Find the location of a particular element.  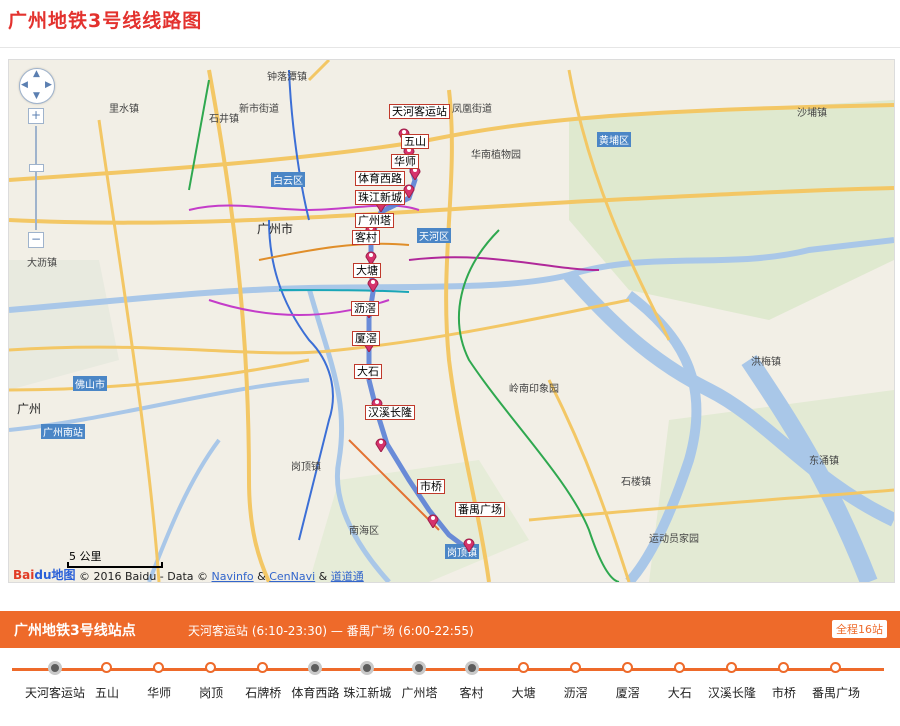

place-label: 天河区 is located at coordinates (434, 235).